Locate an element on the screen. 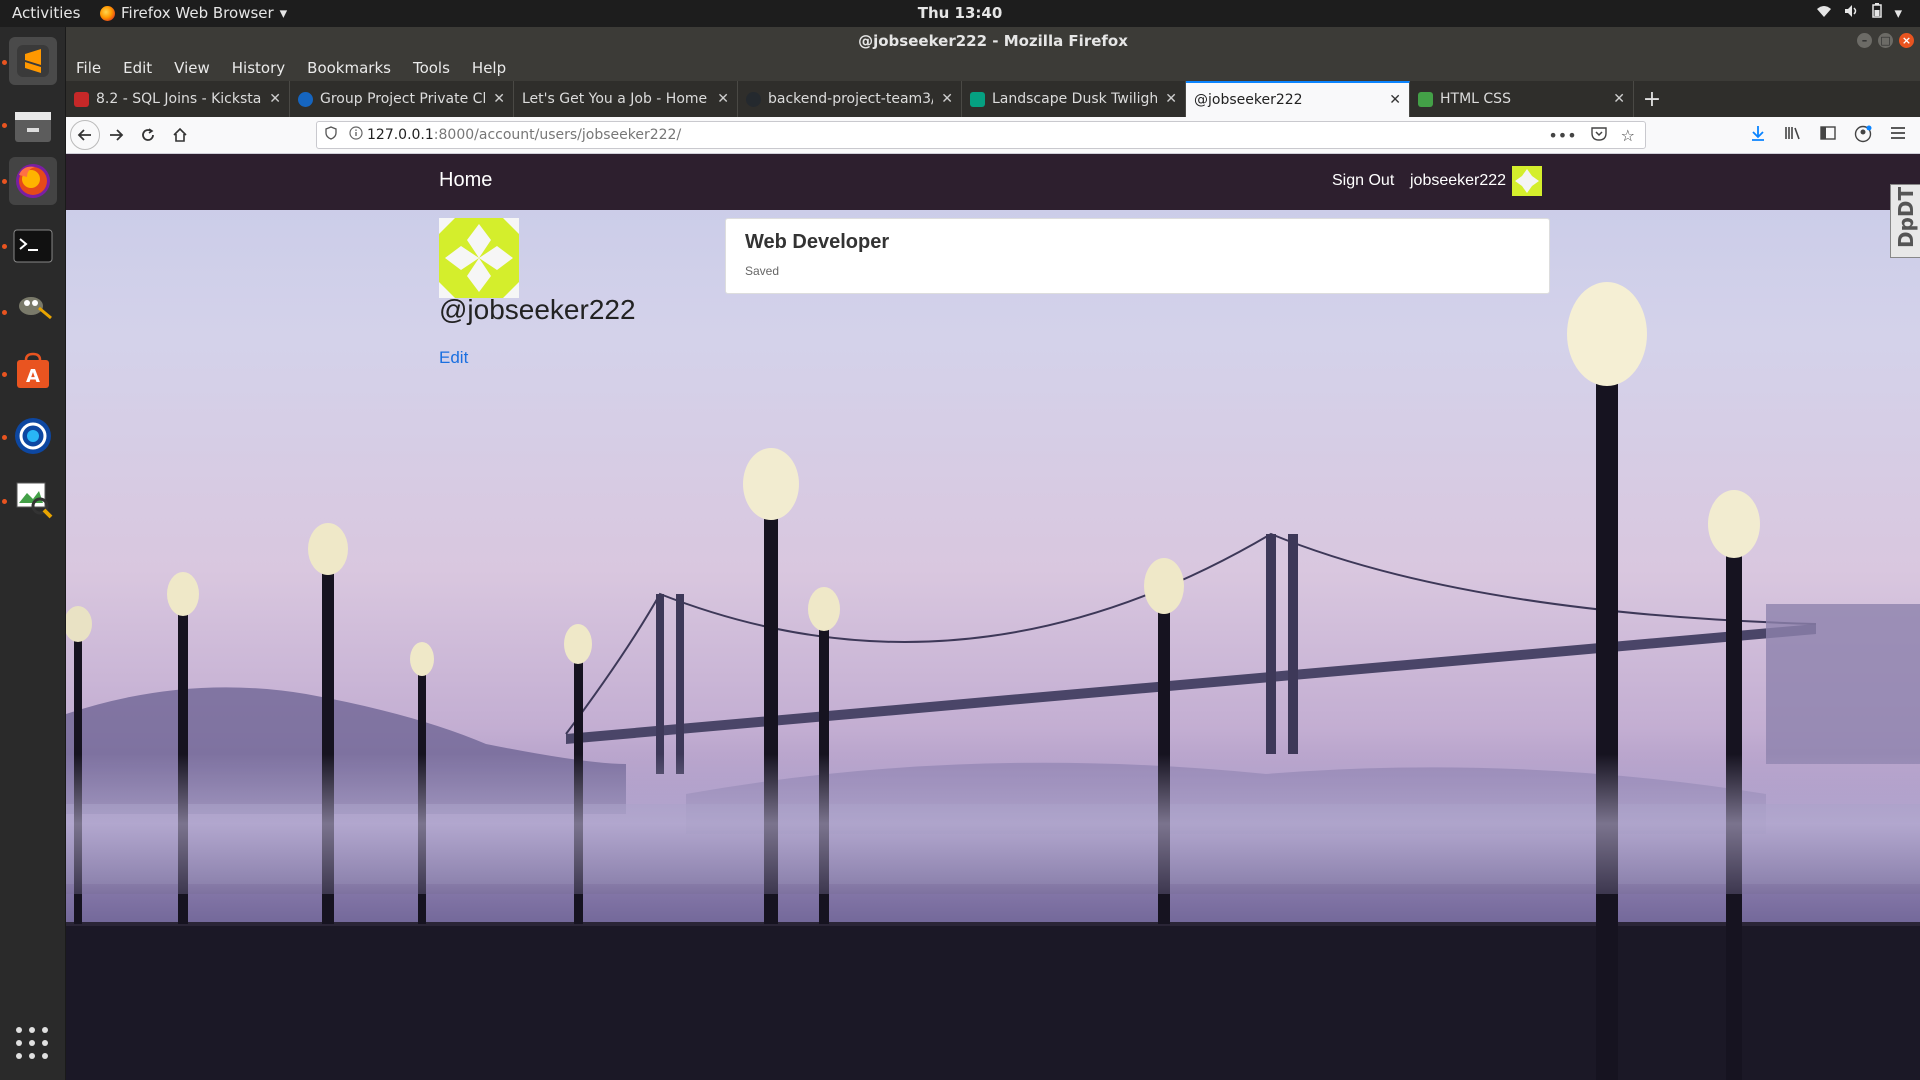  tab-label: Let's Get You a Job - Home is located at coordinates (615, 99).